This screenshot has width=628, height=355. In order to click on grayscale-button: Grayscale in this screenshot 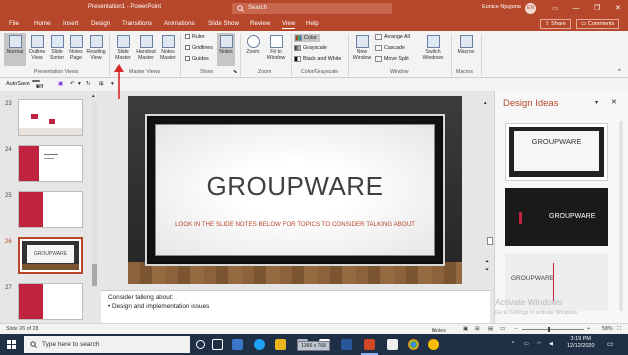, I will do `click(310, 48)`.